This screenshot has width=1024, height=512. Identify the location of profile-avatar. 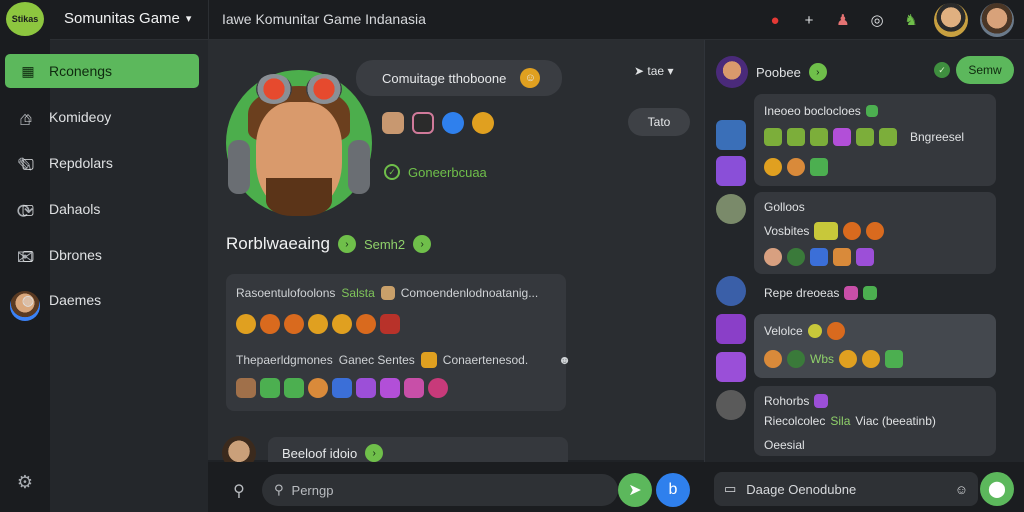
(997, 20).